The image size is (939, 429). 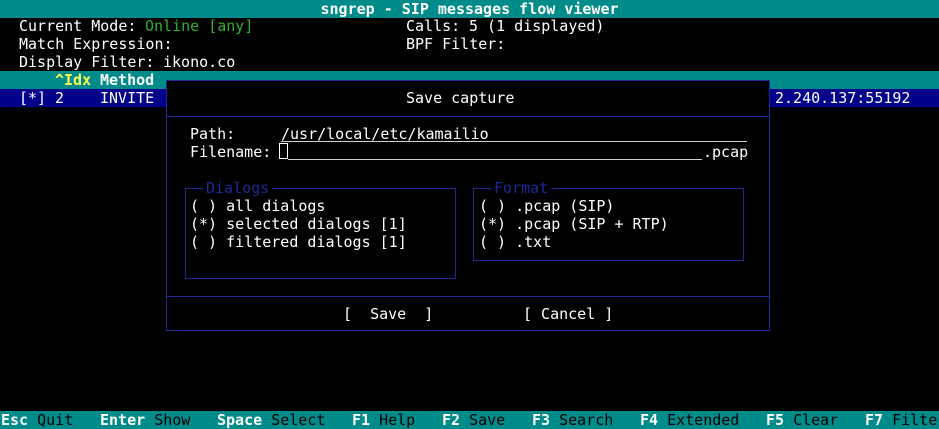 I want to click on footer-key: F1, so click(x=361, y=420).